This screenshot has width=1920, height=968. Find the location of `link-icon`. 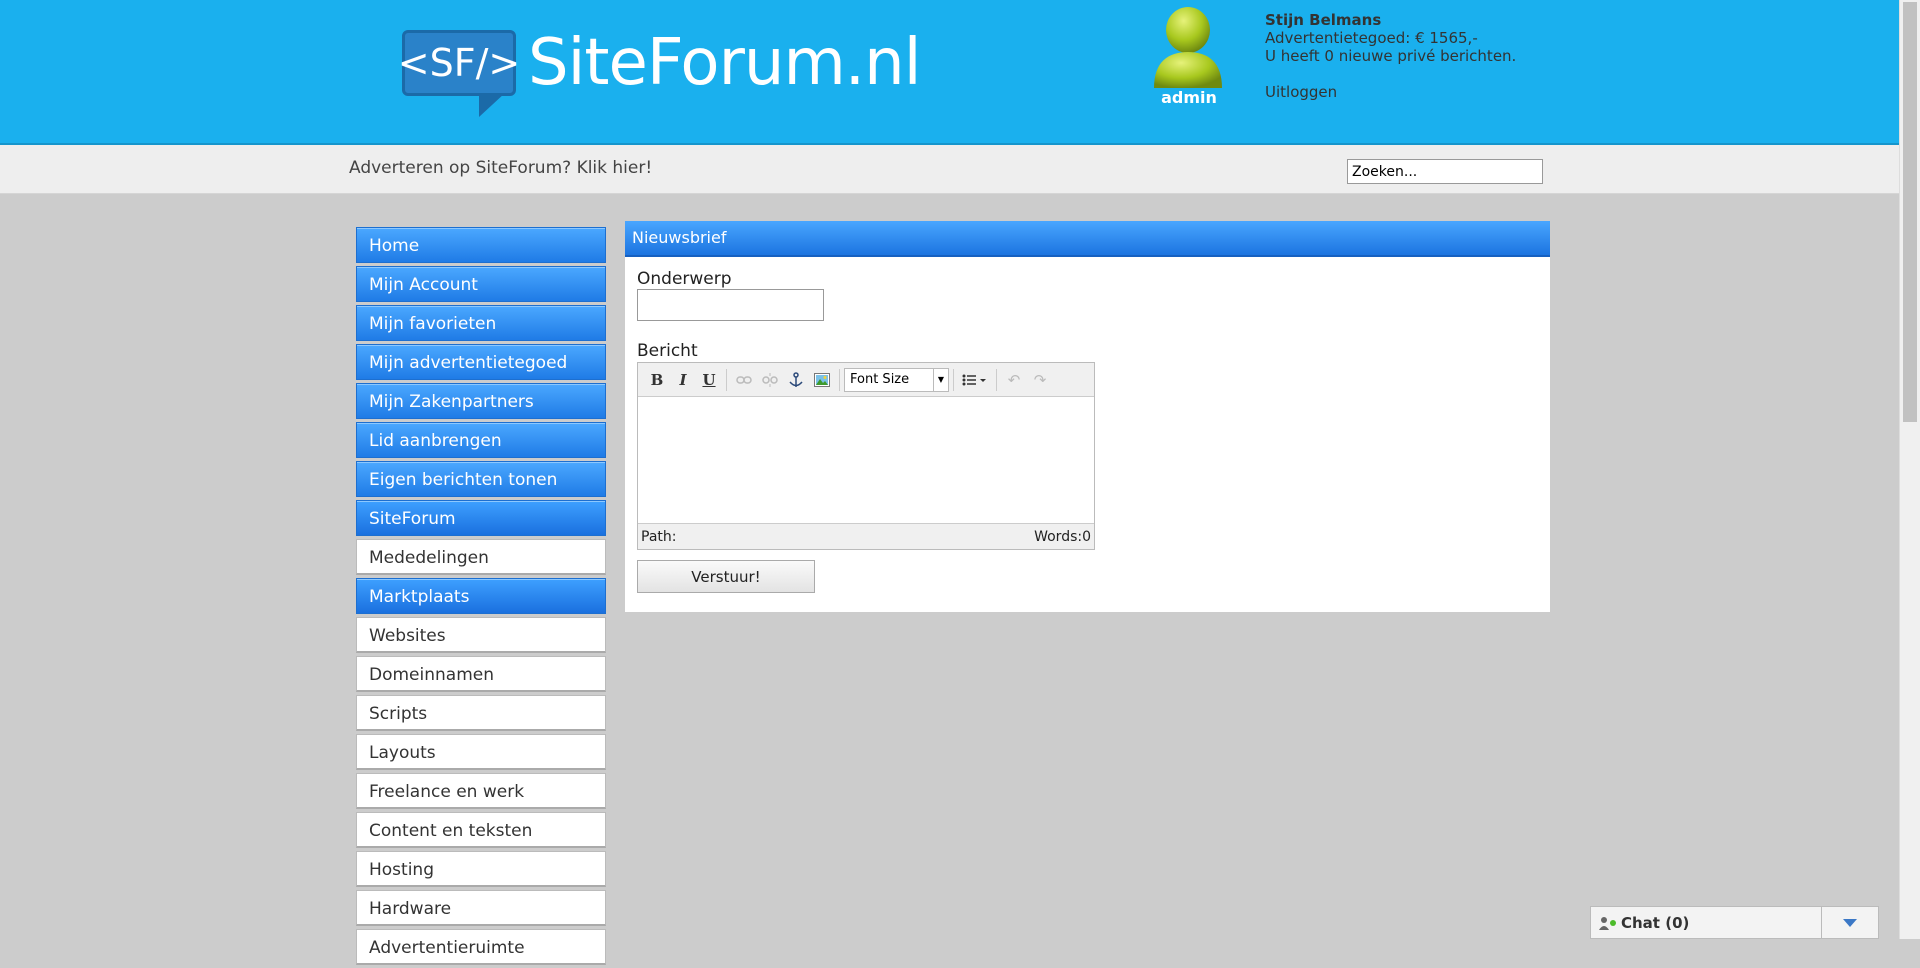

link-icon is located at coordinates (744, 380).